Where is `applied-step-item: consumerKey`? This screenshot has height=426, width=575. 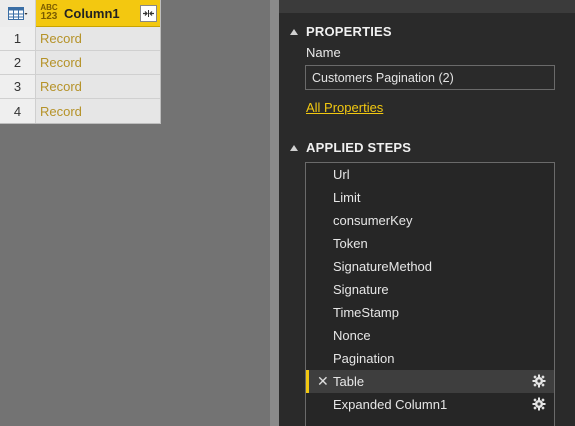
applied-step-item: consumerKey is located at coordinates (430, 220).